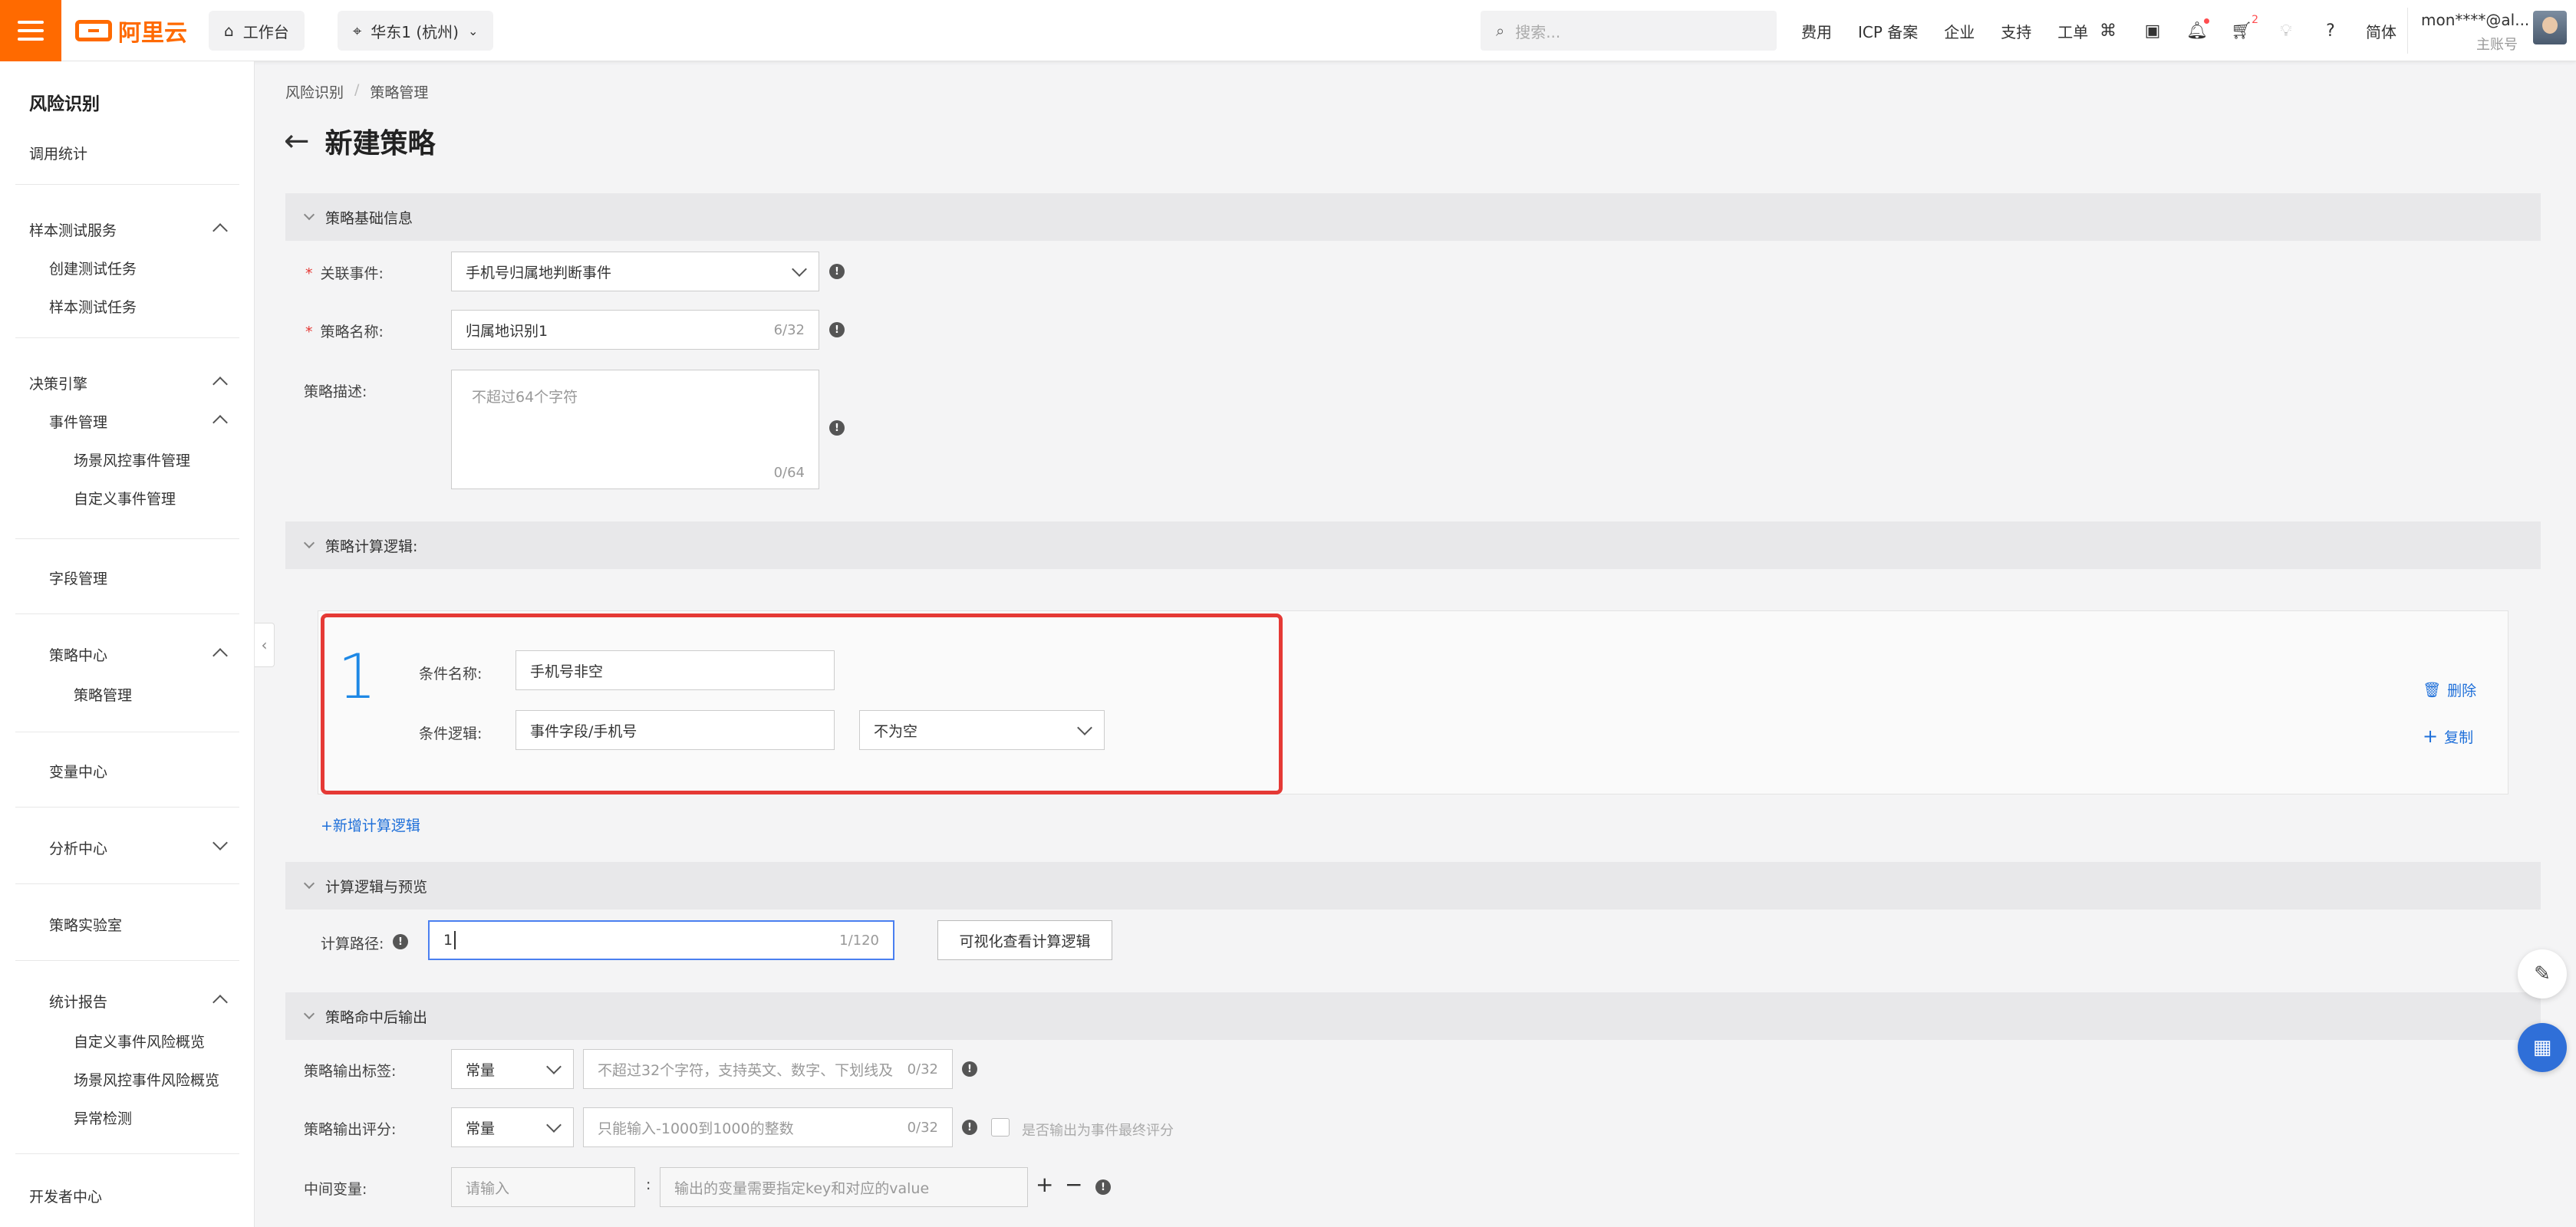  Describe the element at coordinates (512, 1069) in the screenshot. I see `tag-type-select: 常量` at that location.